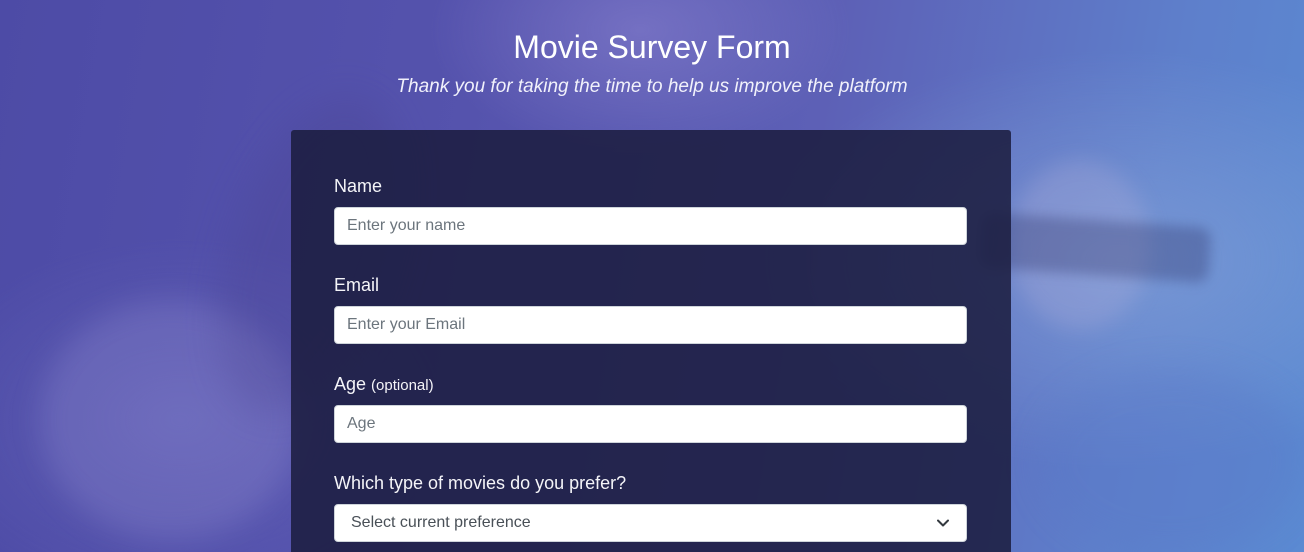  Describe the element at coordinates (943, 523) in the screenshot. I see `chevron-down-icon` at that location.